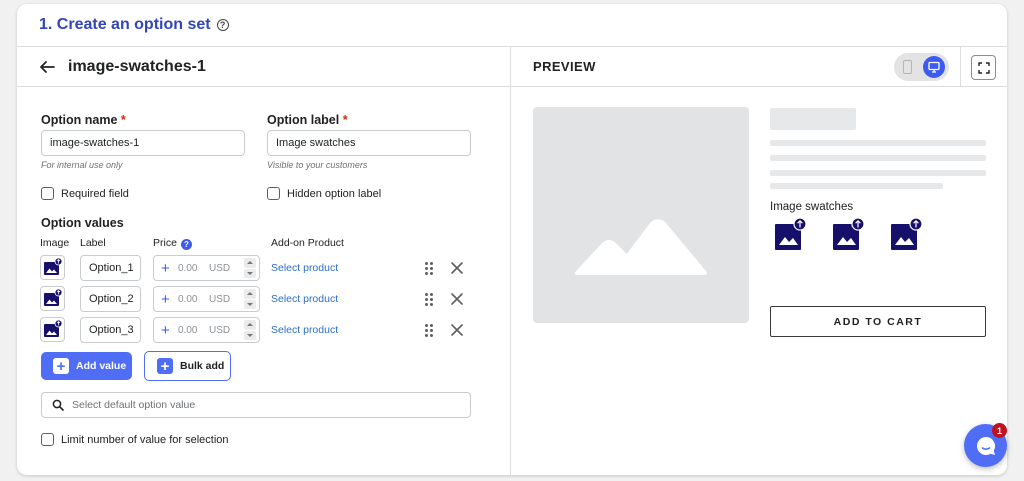 The width and height of the screenshot is (1024, 481). I want to click on section-title: 1. Create an option set, so click(125, 24).